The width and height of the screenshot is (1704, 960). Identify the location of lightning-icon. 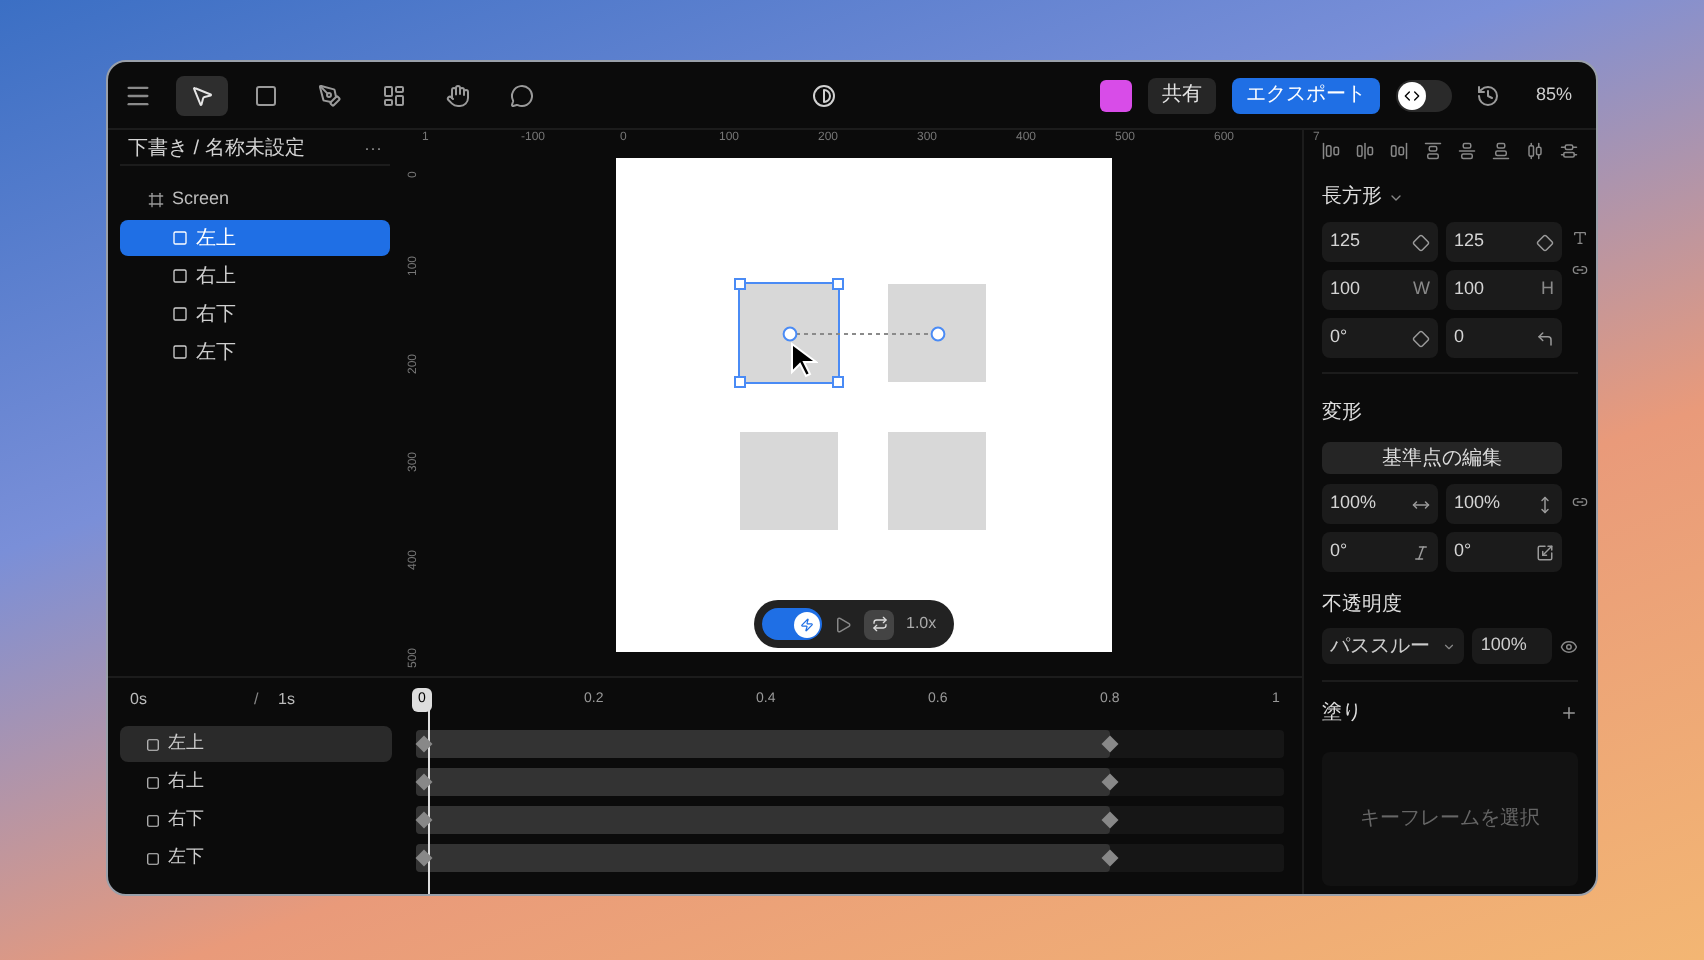
(807, 624).